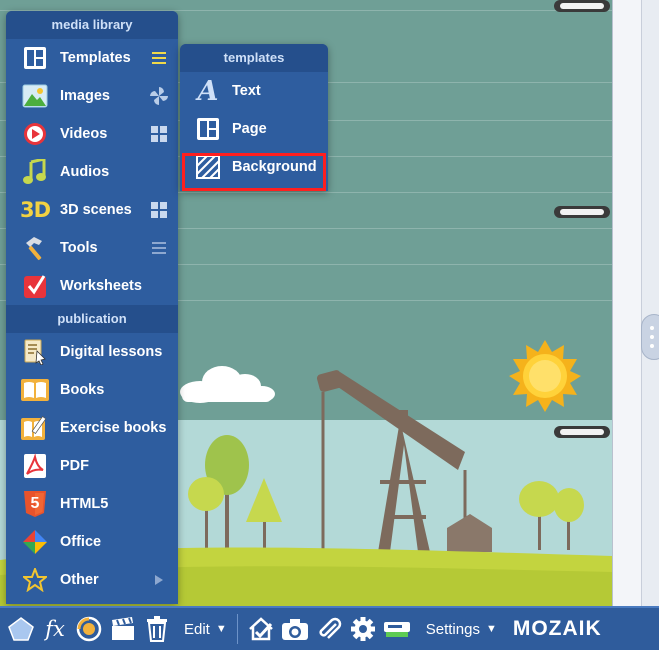 The height and width of the screenshot is (650, 659). What do you see at coordinates (363, 629) in the screenshot?
I see `gear-icon` at bounding box center [363, 629].